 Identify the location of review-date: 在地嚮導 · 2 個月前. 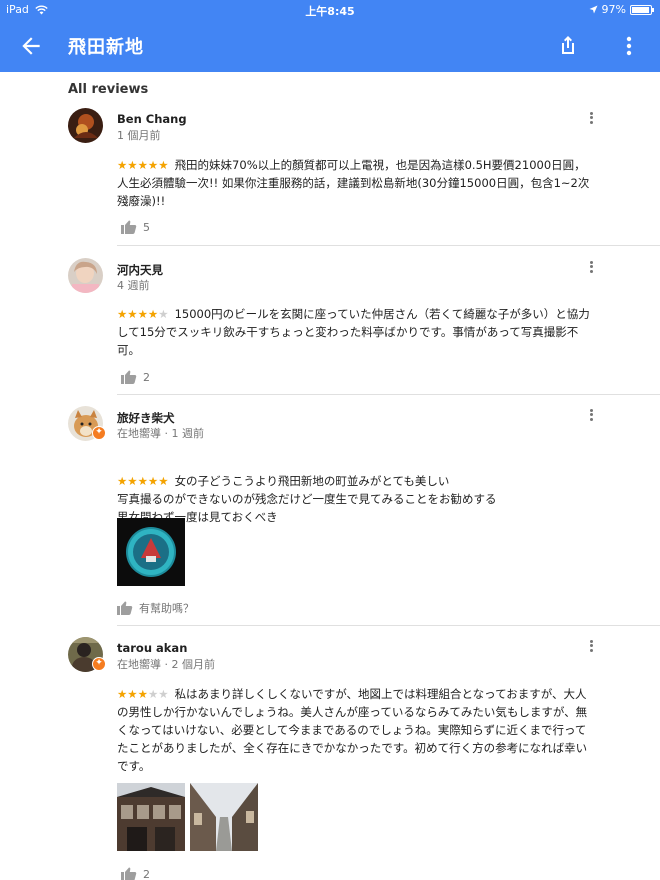
(166, 664).